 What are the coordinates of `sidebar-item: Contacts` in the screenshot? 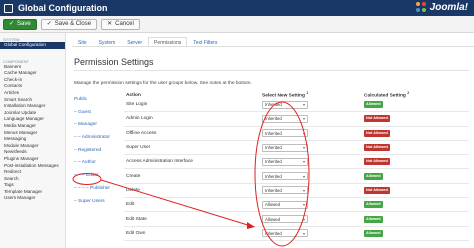 It's located at (32, 86).